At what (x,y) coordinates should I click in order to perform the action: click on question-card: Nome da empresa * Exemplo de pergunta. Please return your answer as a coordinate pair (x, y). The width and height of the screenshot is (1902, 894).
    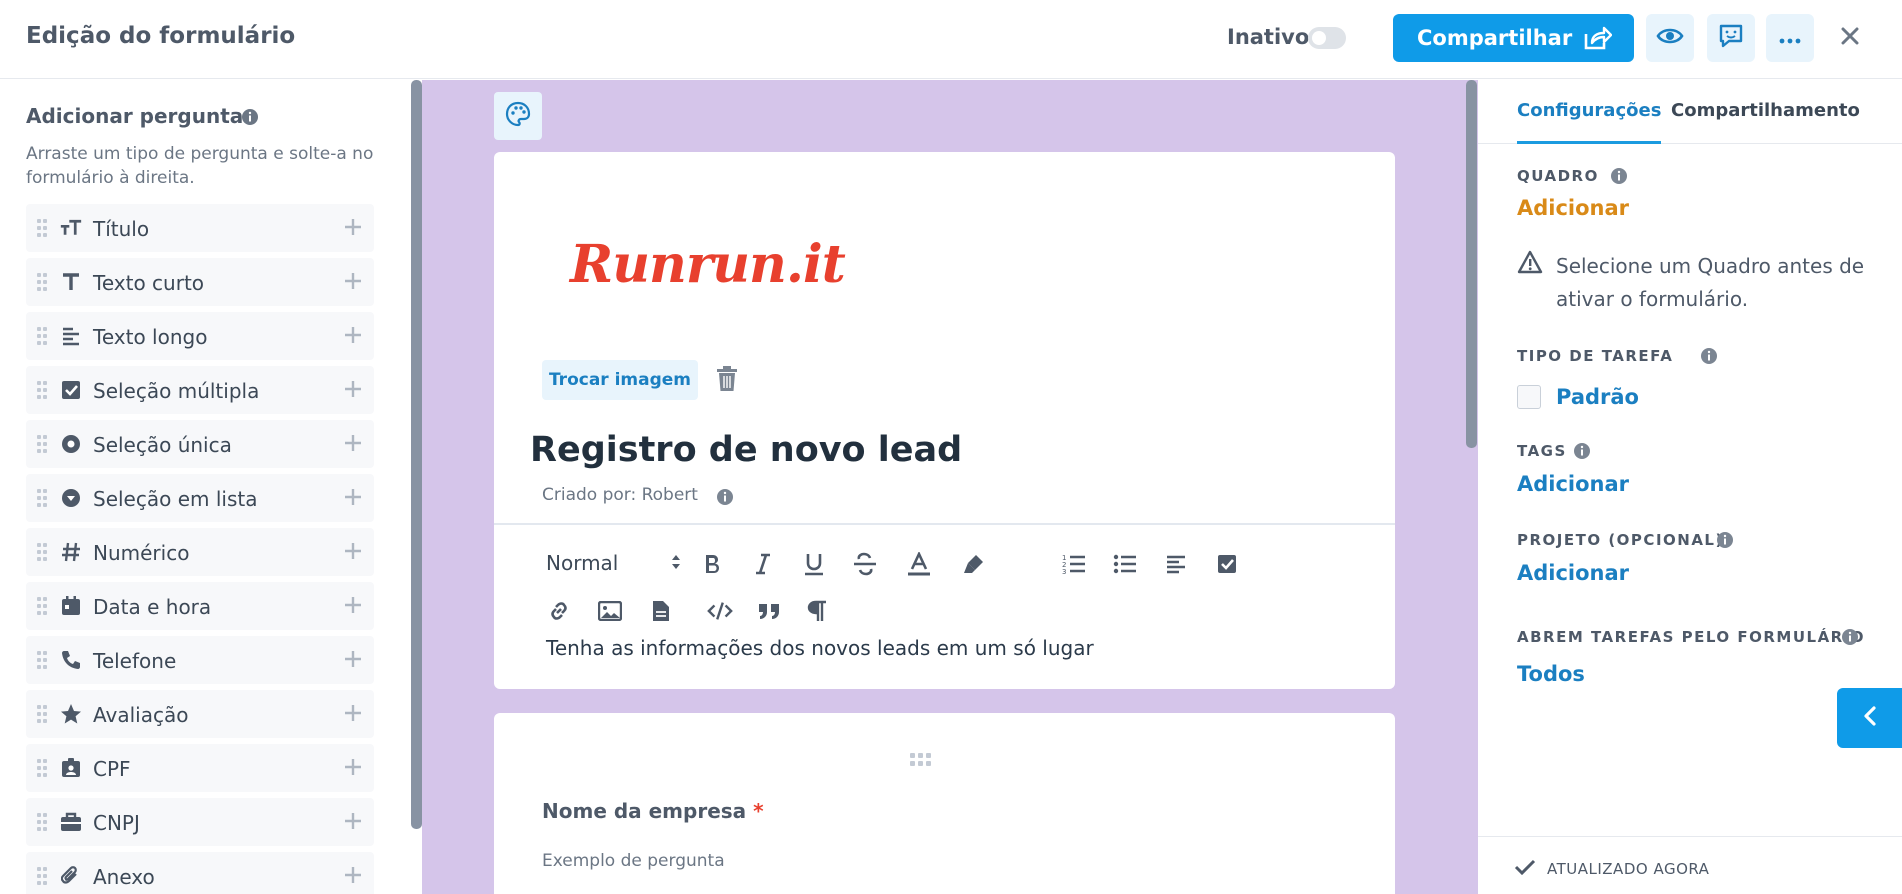
    Looking at the image, I should click on (944, 803).